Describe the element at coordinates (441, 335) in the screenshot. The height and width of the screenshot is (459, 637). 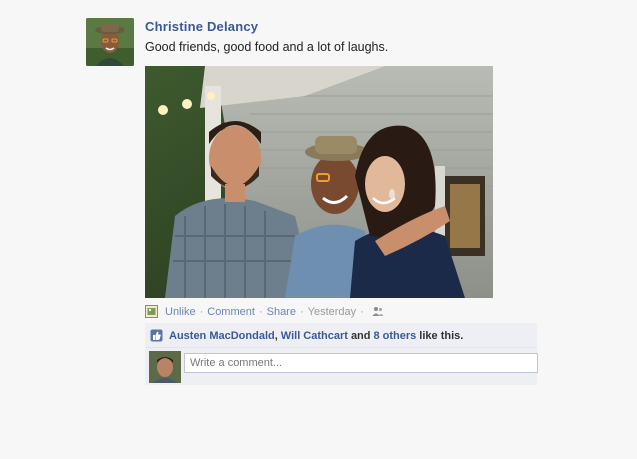
I see `likes-suffix: like this.` at that location.